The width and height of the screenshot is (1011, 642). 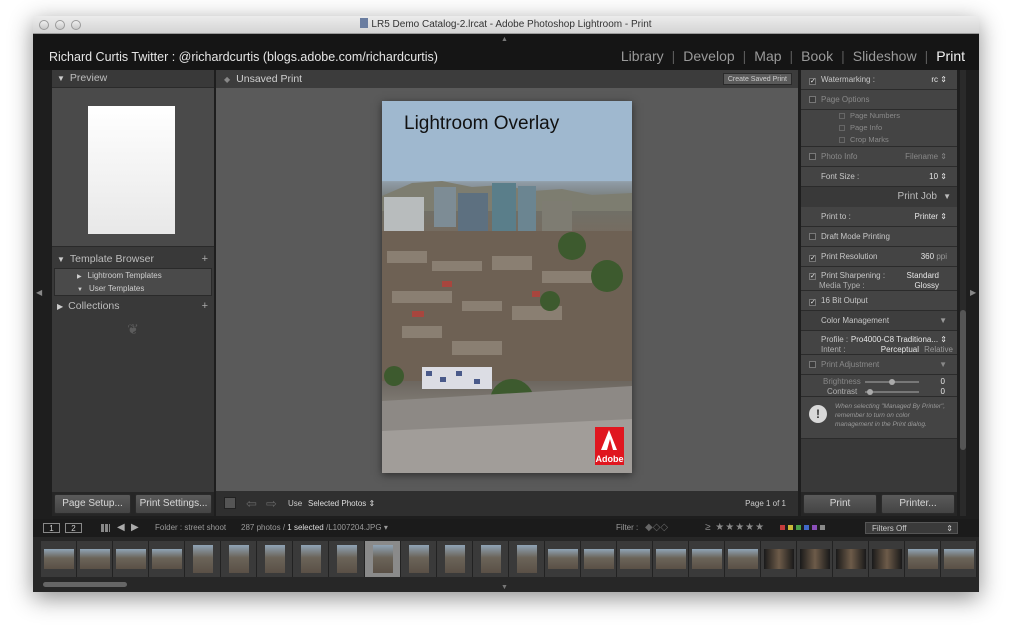 I want to click on brightness-slider, so click(x=892, y=382).